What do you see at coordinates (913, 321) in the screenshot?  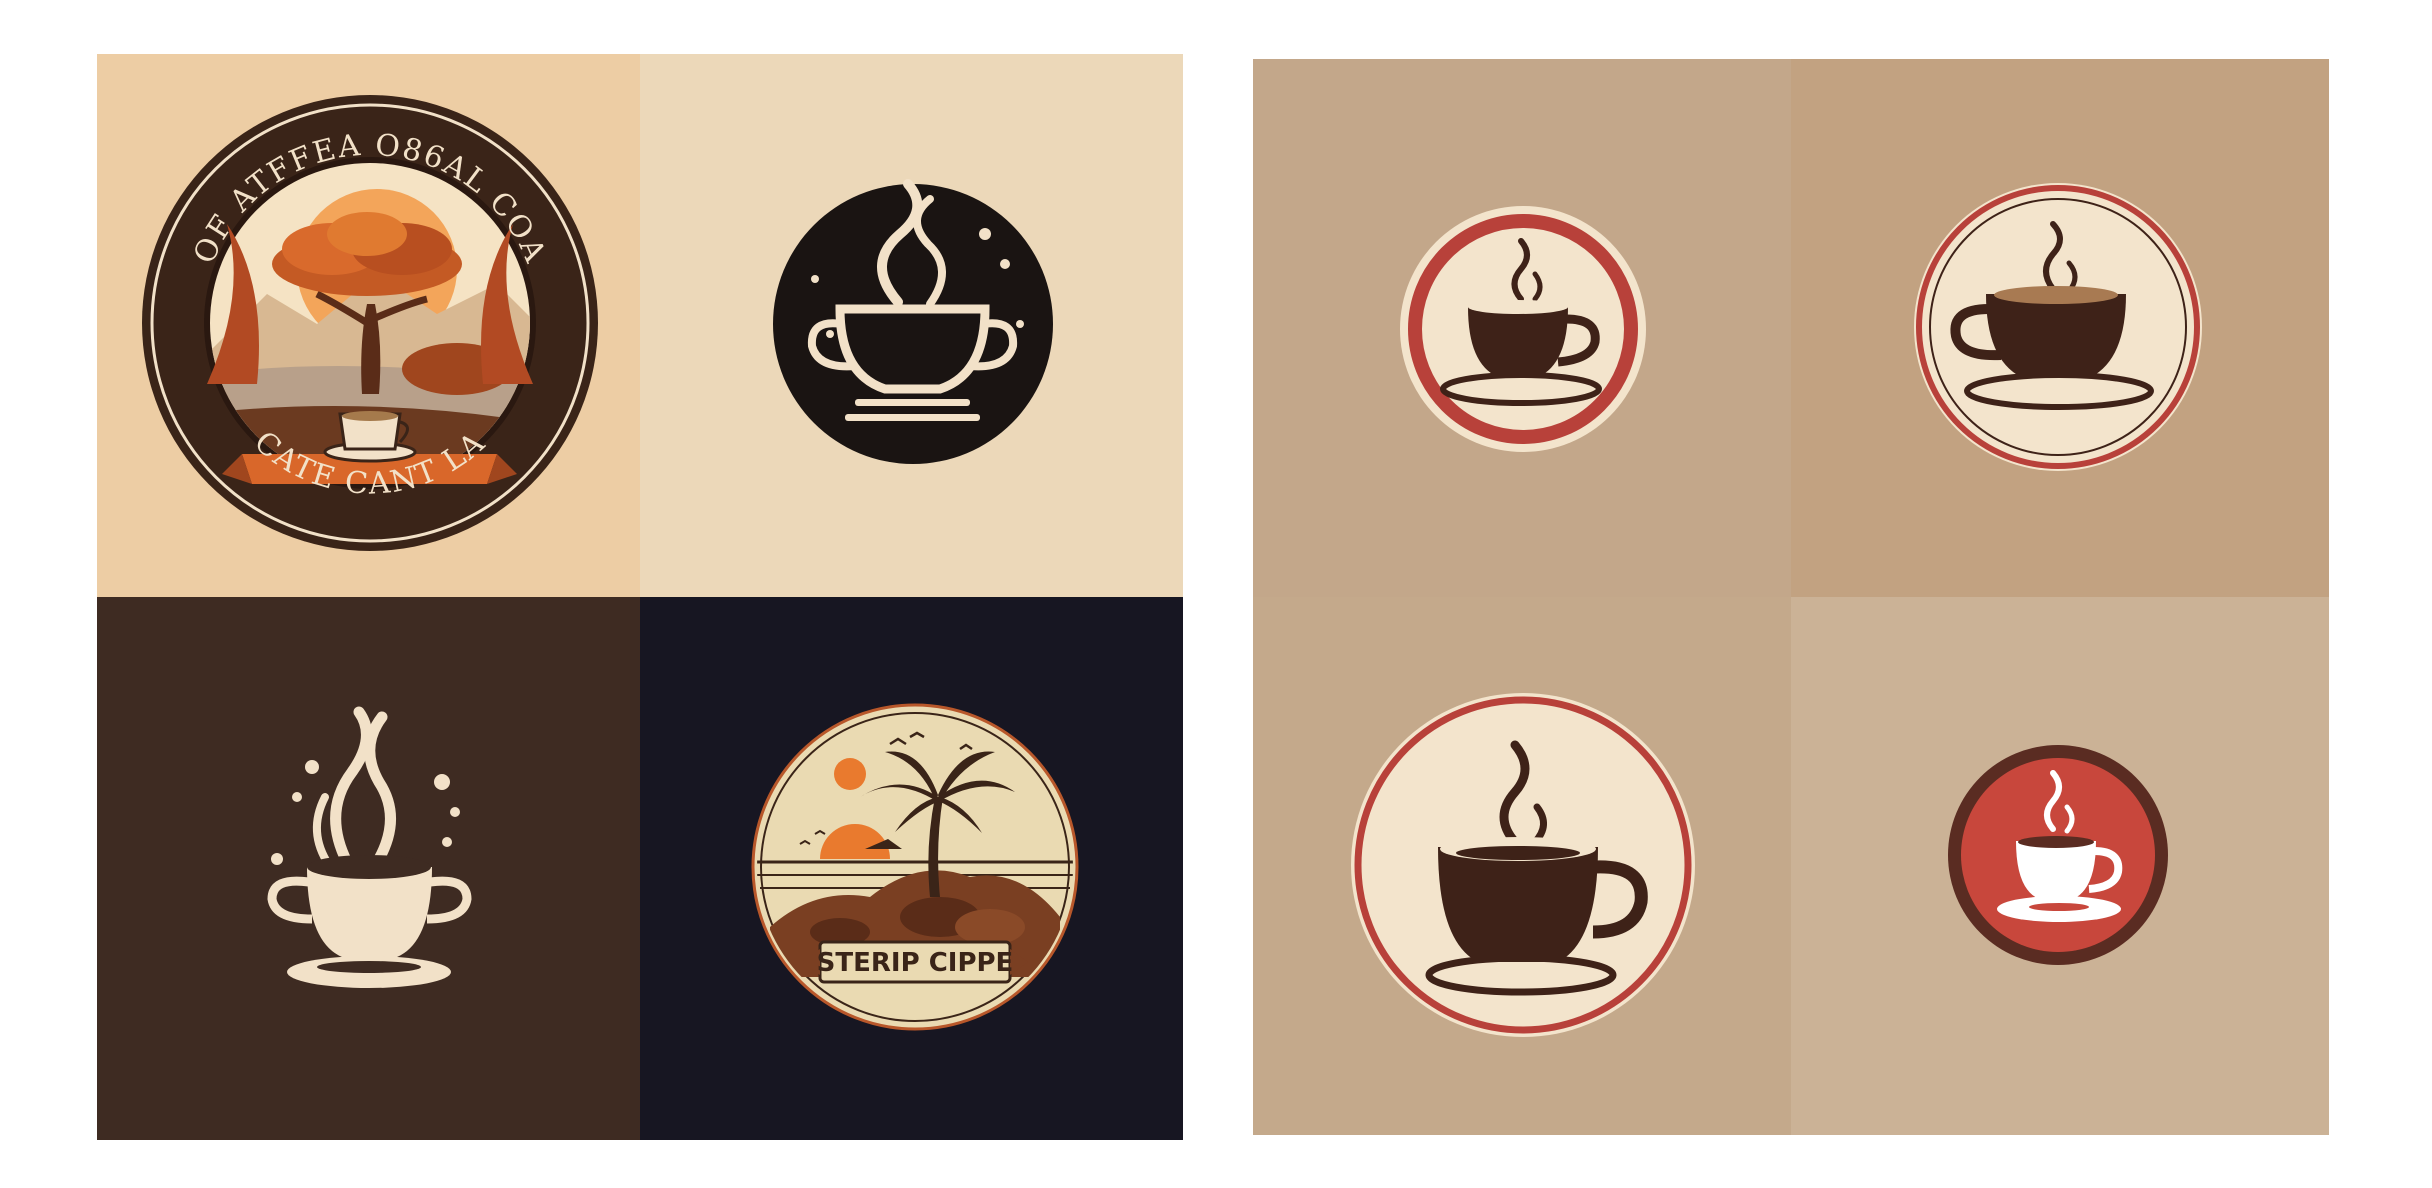 I see `steaming-cup-circle-icon` at bounding box center [913, 321].